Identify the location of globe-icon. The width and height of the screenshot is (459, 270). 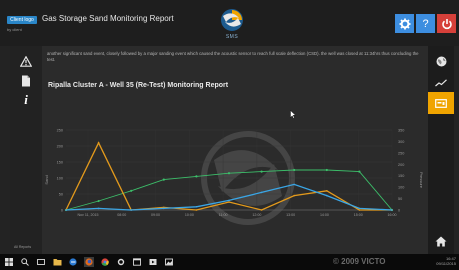
(441, 61).